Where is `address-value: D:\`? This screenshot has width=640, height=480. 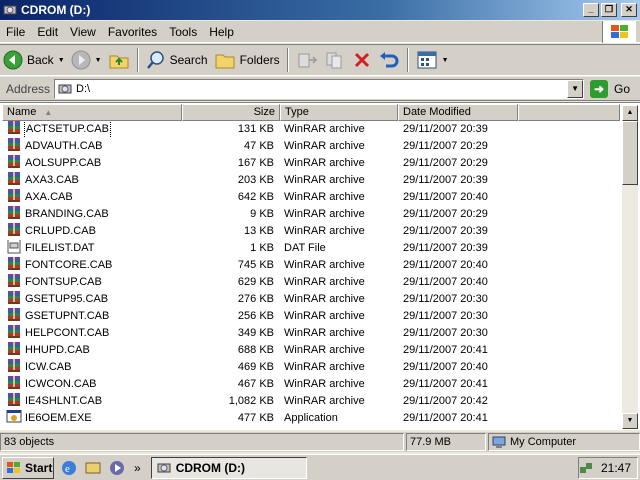
address-value: D:\ is located at coordinates (83, 88).